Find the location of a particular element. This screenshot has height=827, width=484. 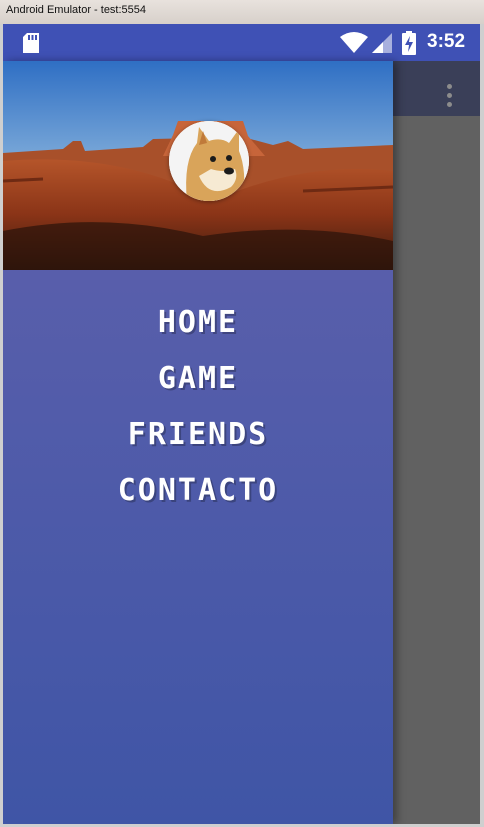

window-title-bar: Android Emulator - test:5554 is located at coordinates (242, 12).